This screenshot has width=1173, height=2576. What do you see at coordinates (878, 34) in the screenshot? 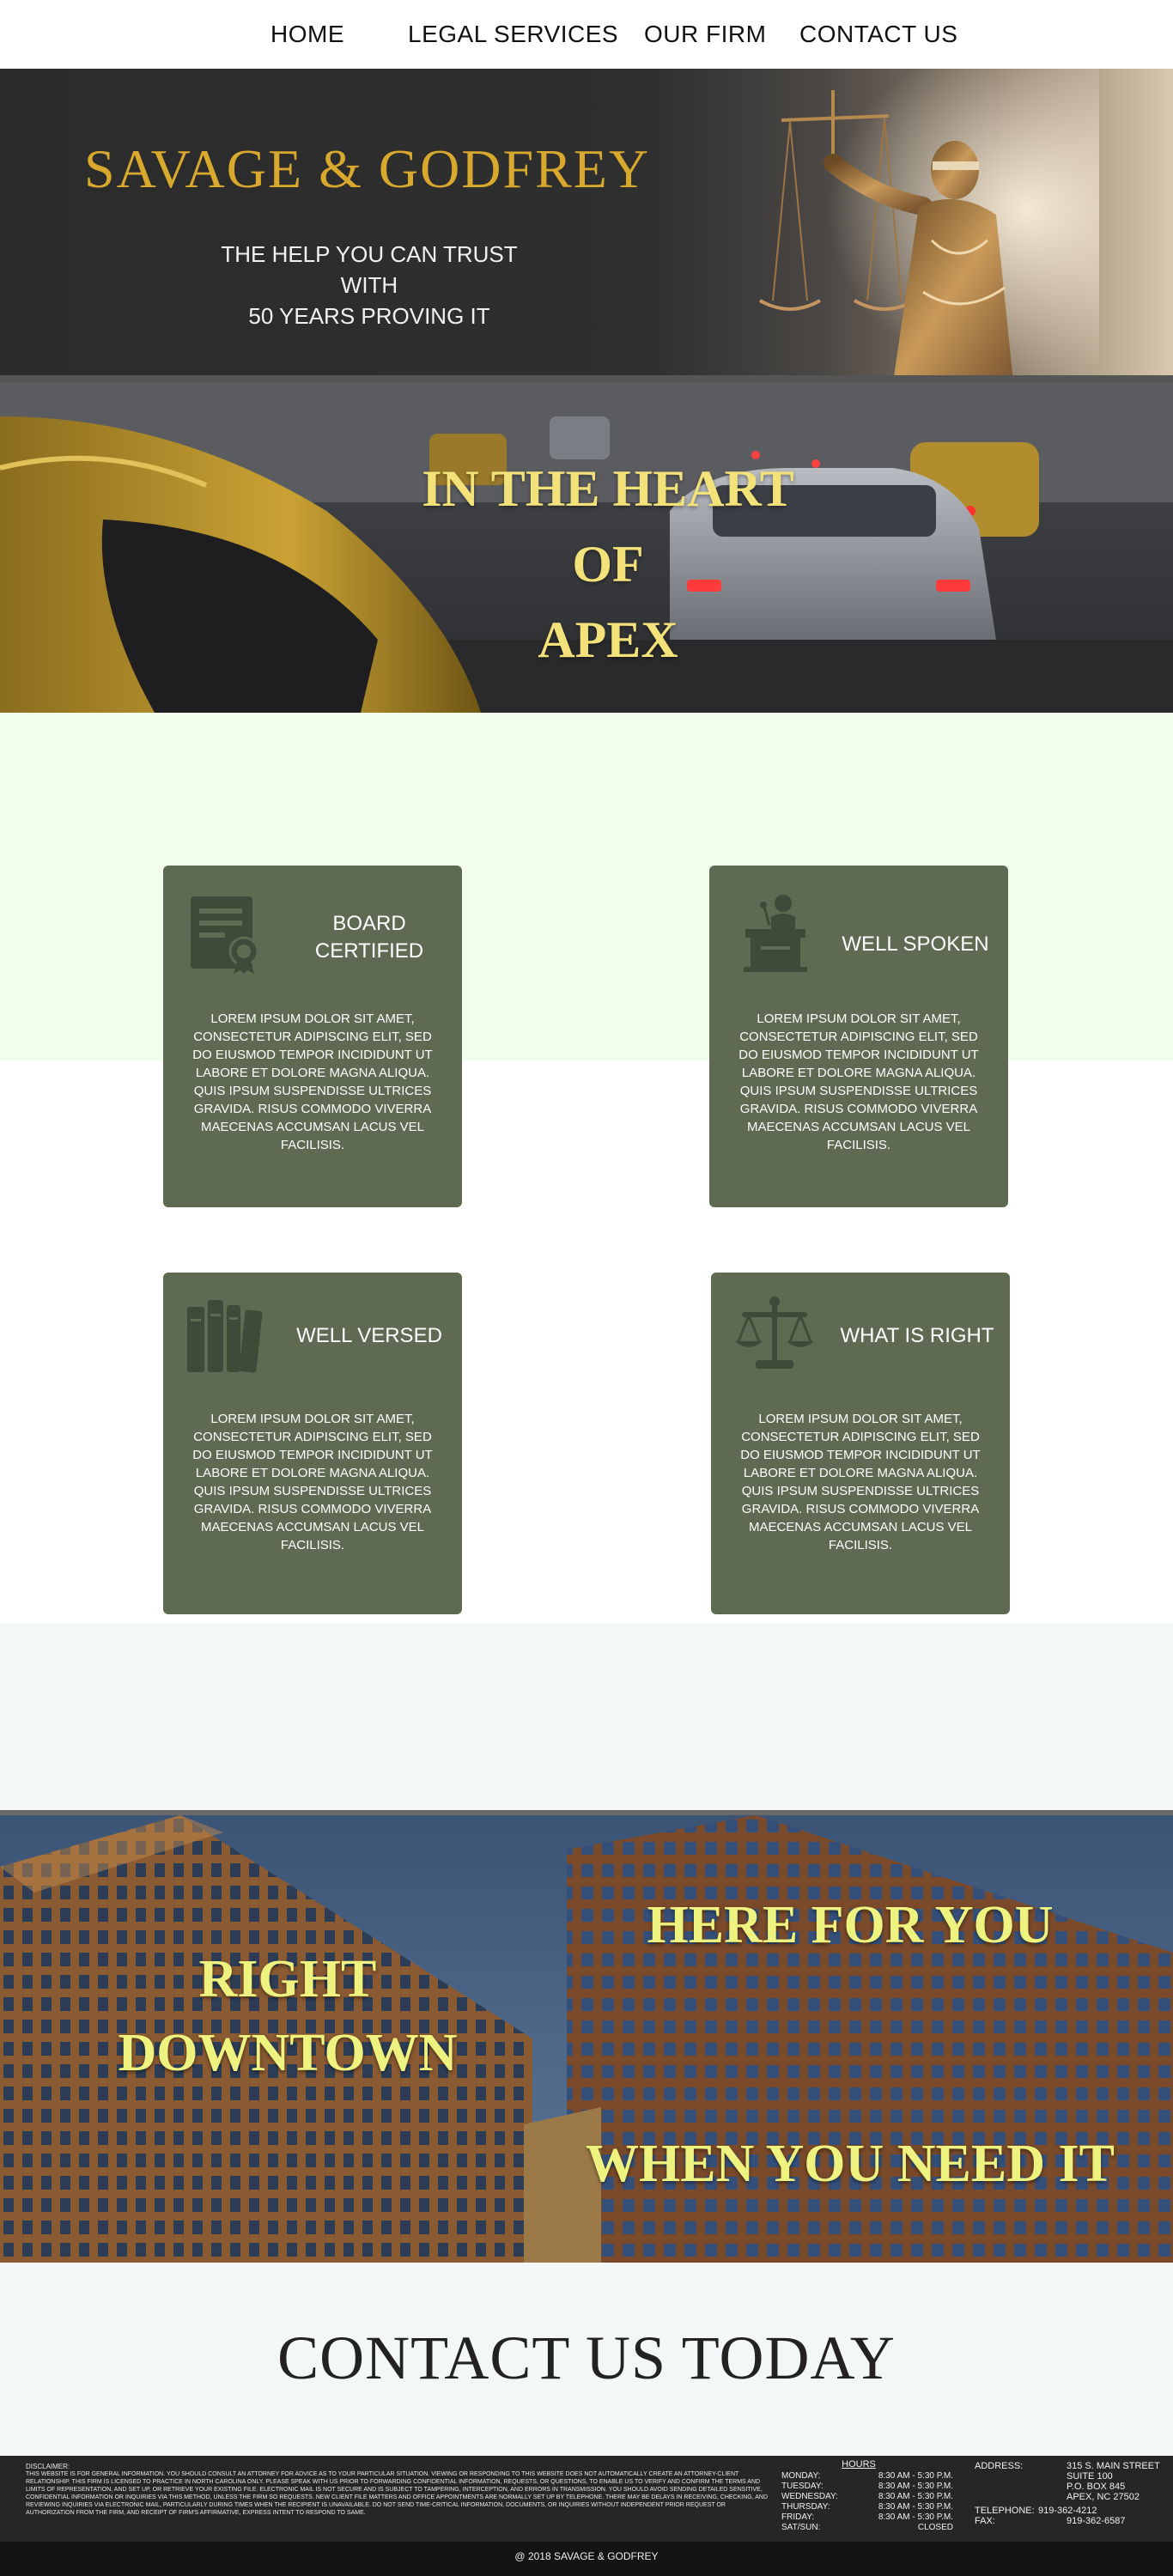
I see `nav-contact-us-link: CONTACT US` at bounding box center [878, 34].